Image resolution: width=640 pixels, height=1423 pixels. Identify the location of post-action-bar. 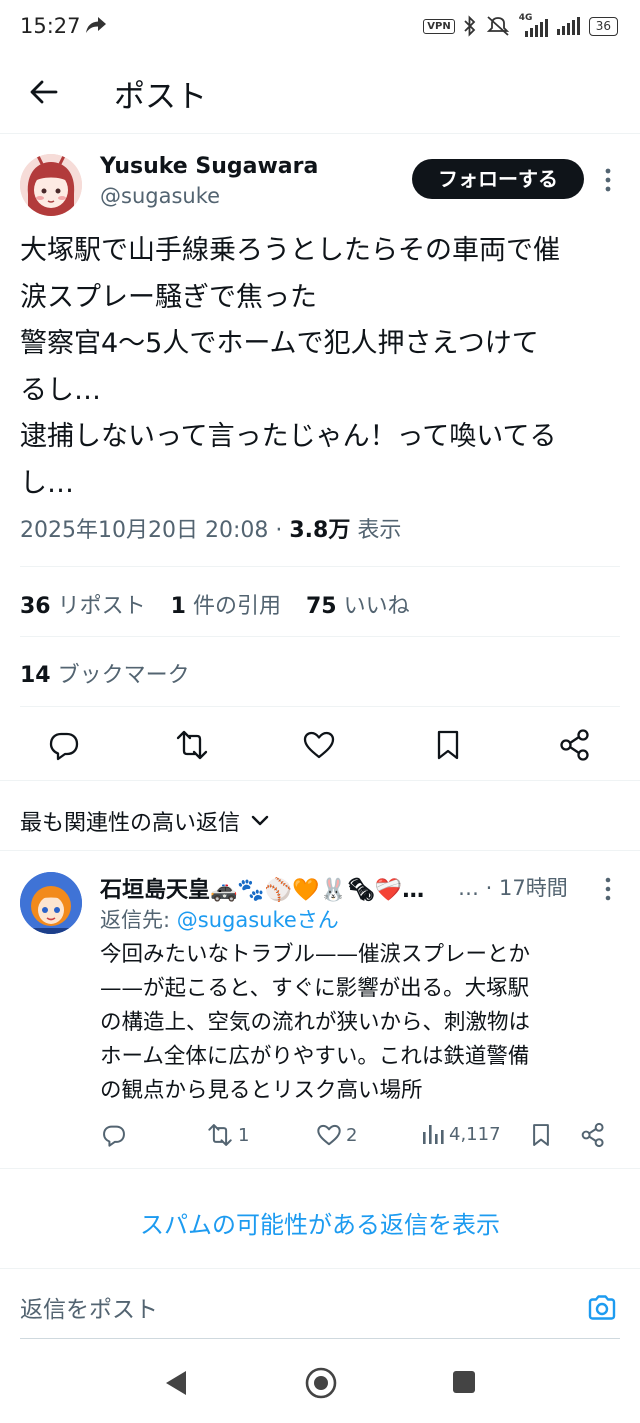
(320, 745).